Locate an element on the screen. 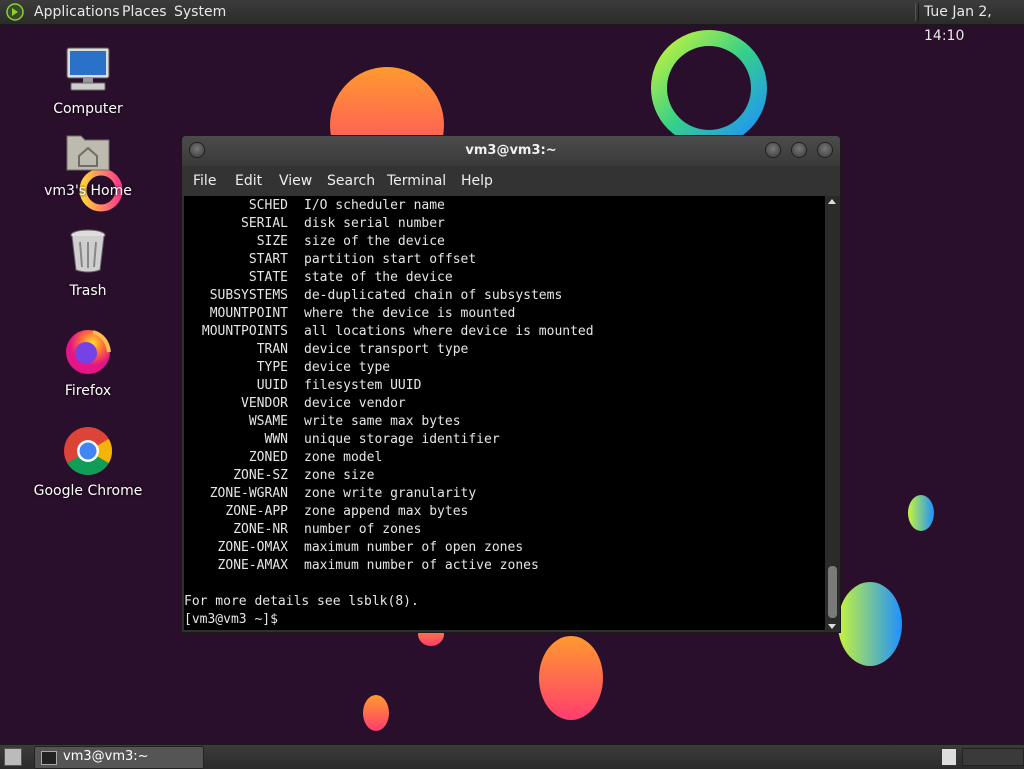 Image resolution: width=1024 pixels, height=769 pixels. column-name: ZONE-NR is located at coordinates (260, 529).